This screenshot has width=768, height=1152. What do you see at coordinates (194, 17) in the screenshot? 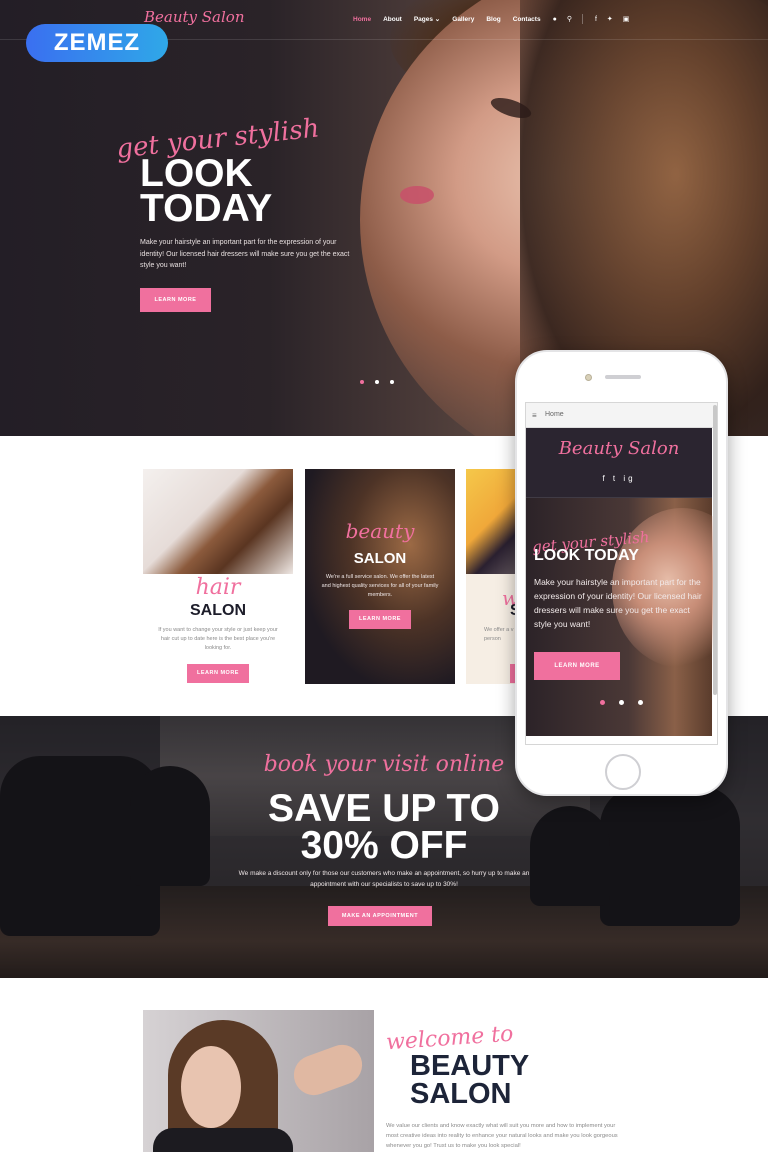
I see `site-logo: Beauty Salon` at bounding box center [194, 17].